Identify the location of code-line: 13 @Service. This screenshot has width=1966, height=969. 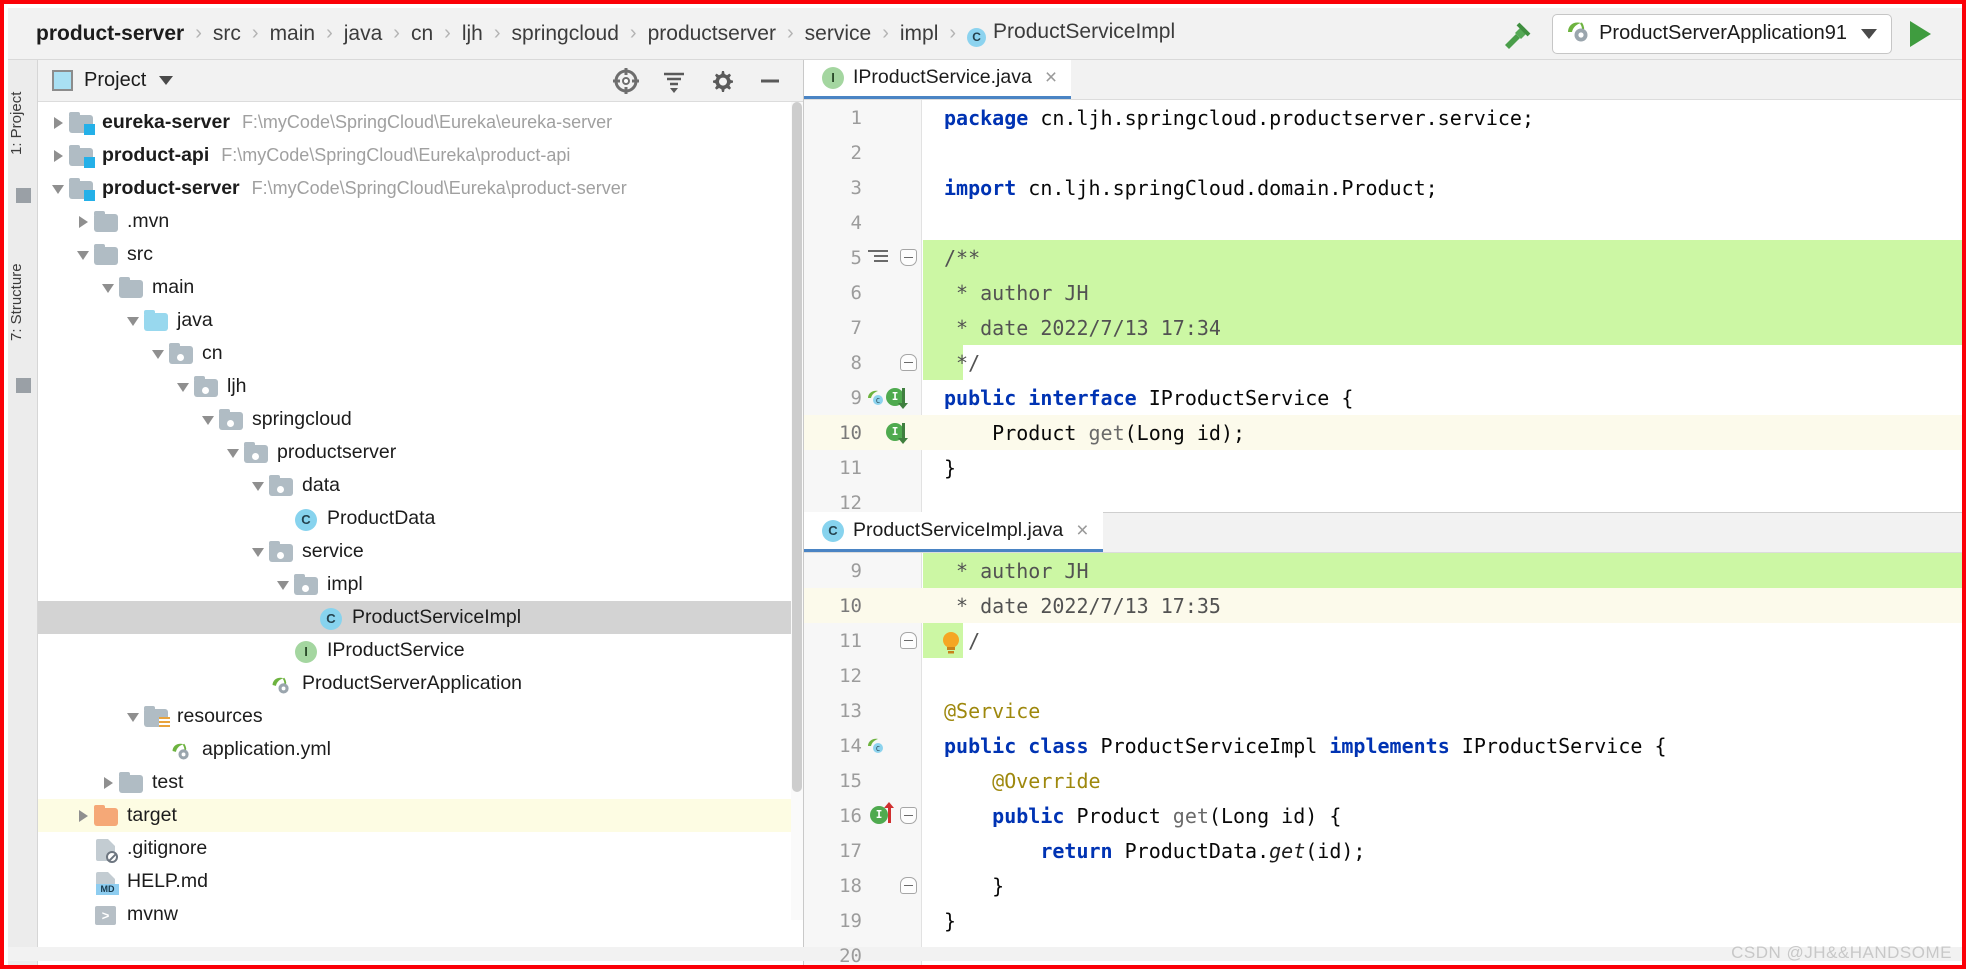
(1383, 710).